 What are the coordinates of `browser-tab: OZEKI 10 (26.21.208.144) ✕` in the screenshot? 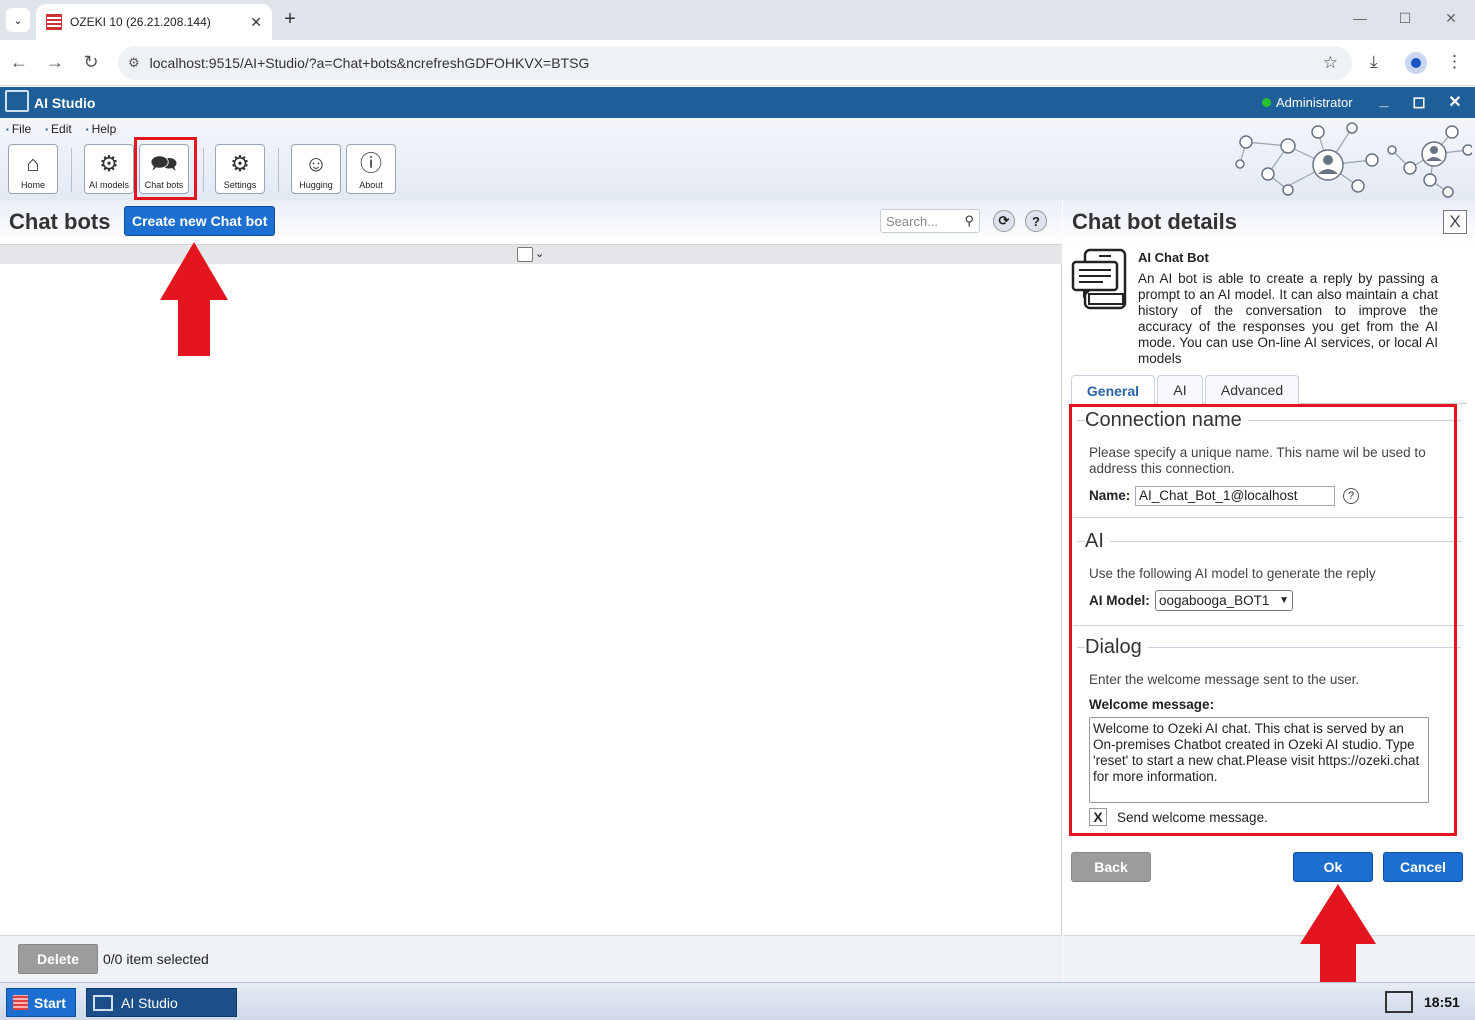 It's located at (154, 22).